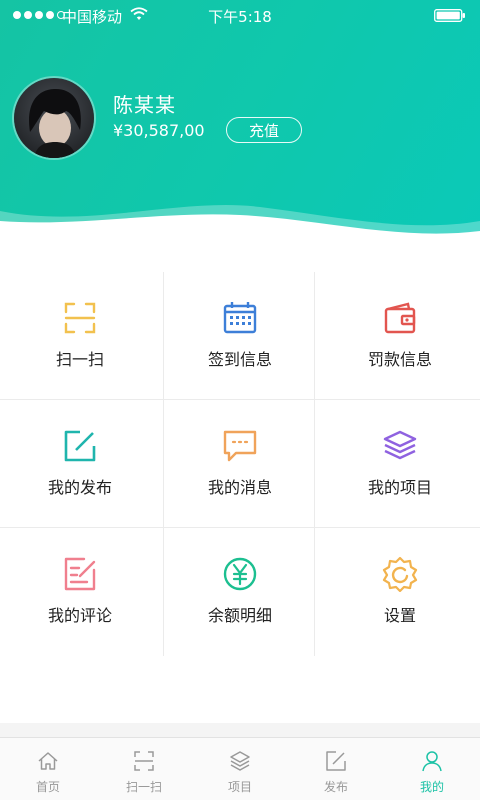  I want to click on status-time: 下午5:18, so click(240, 17).